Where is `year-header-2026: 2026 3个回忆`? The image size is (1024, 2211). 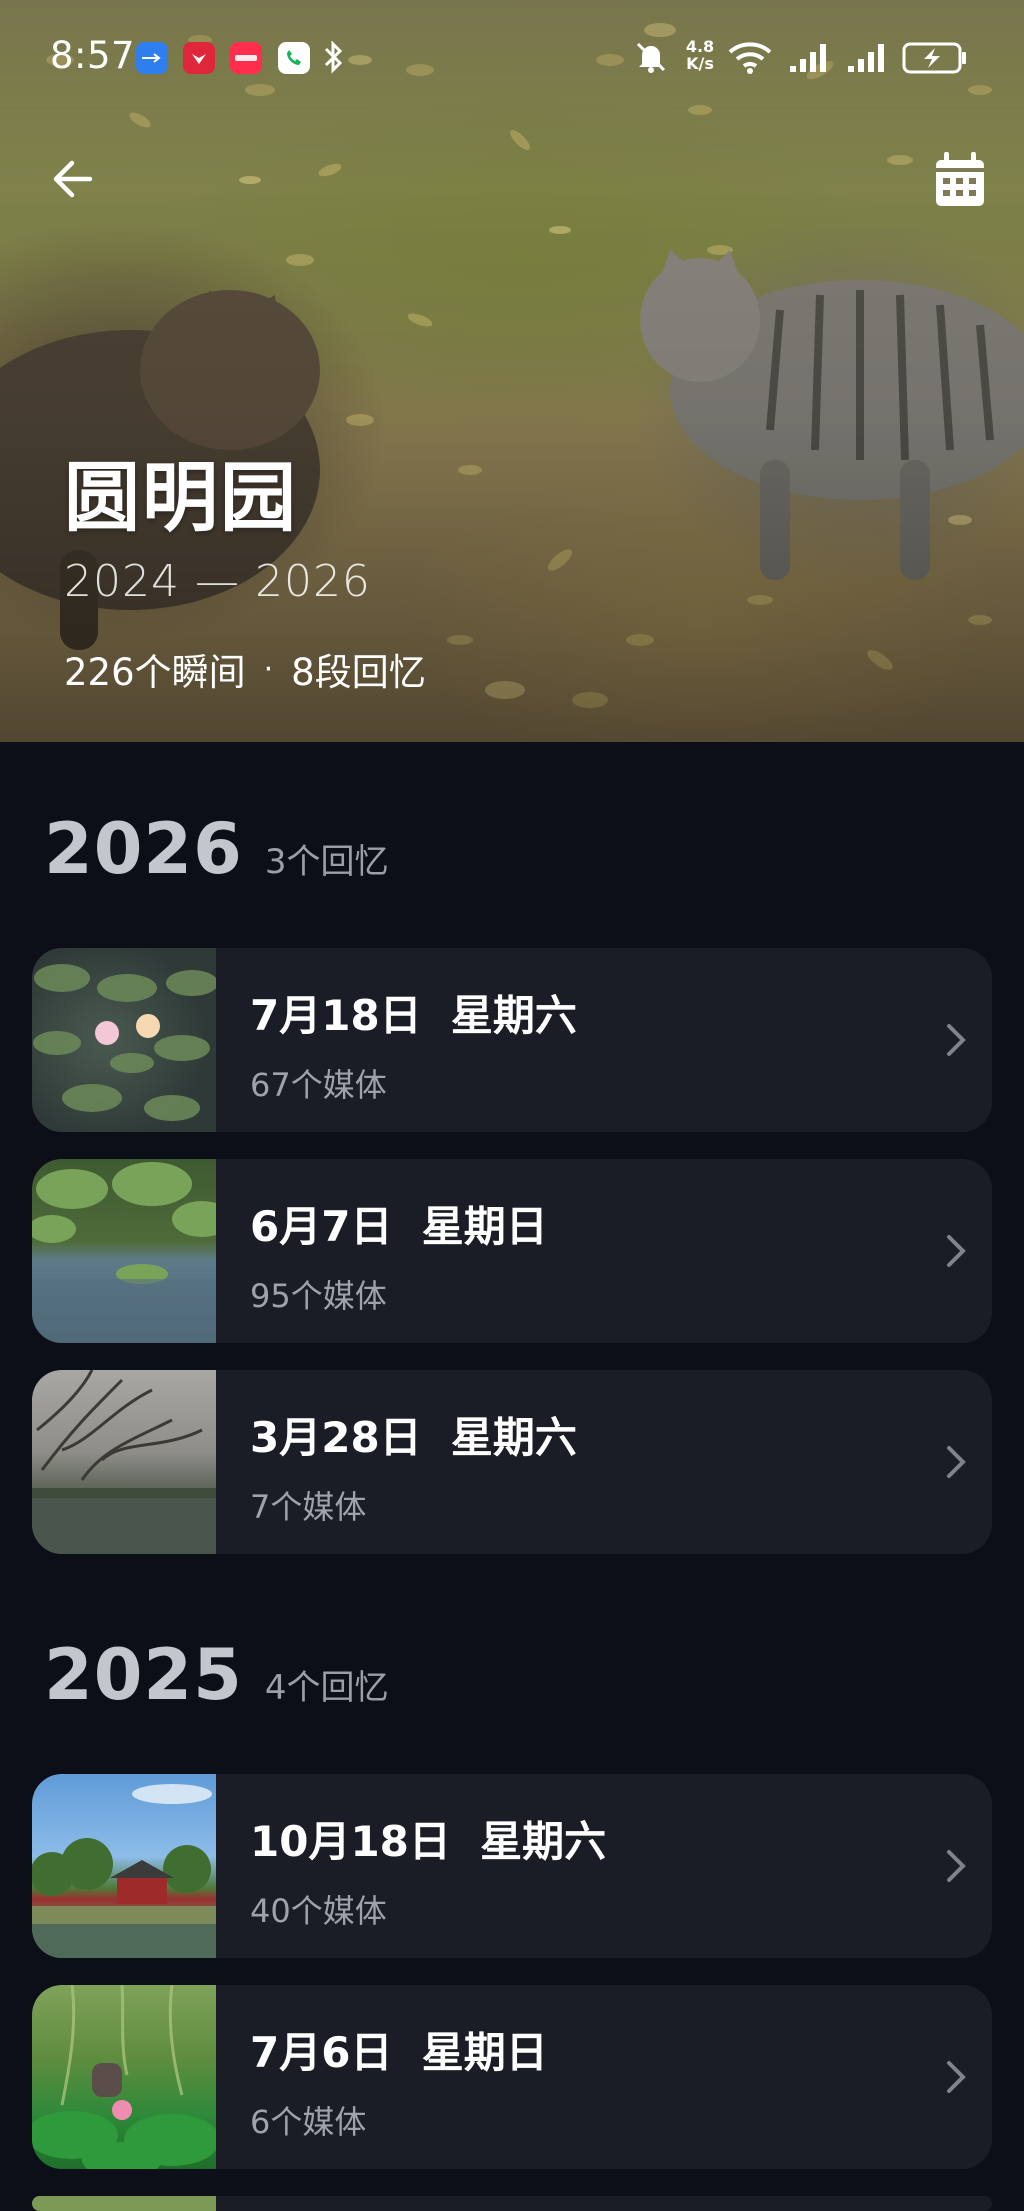
year-header-2026: 2026 3个回忆 is located at coordinates (216, 849).